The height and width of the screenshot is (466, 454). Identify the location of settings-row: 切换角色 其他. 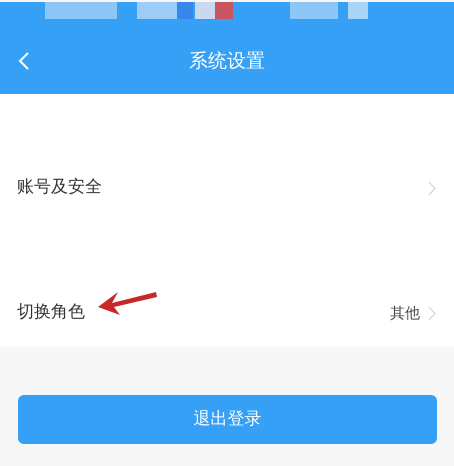
(227, 313).